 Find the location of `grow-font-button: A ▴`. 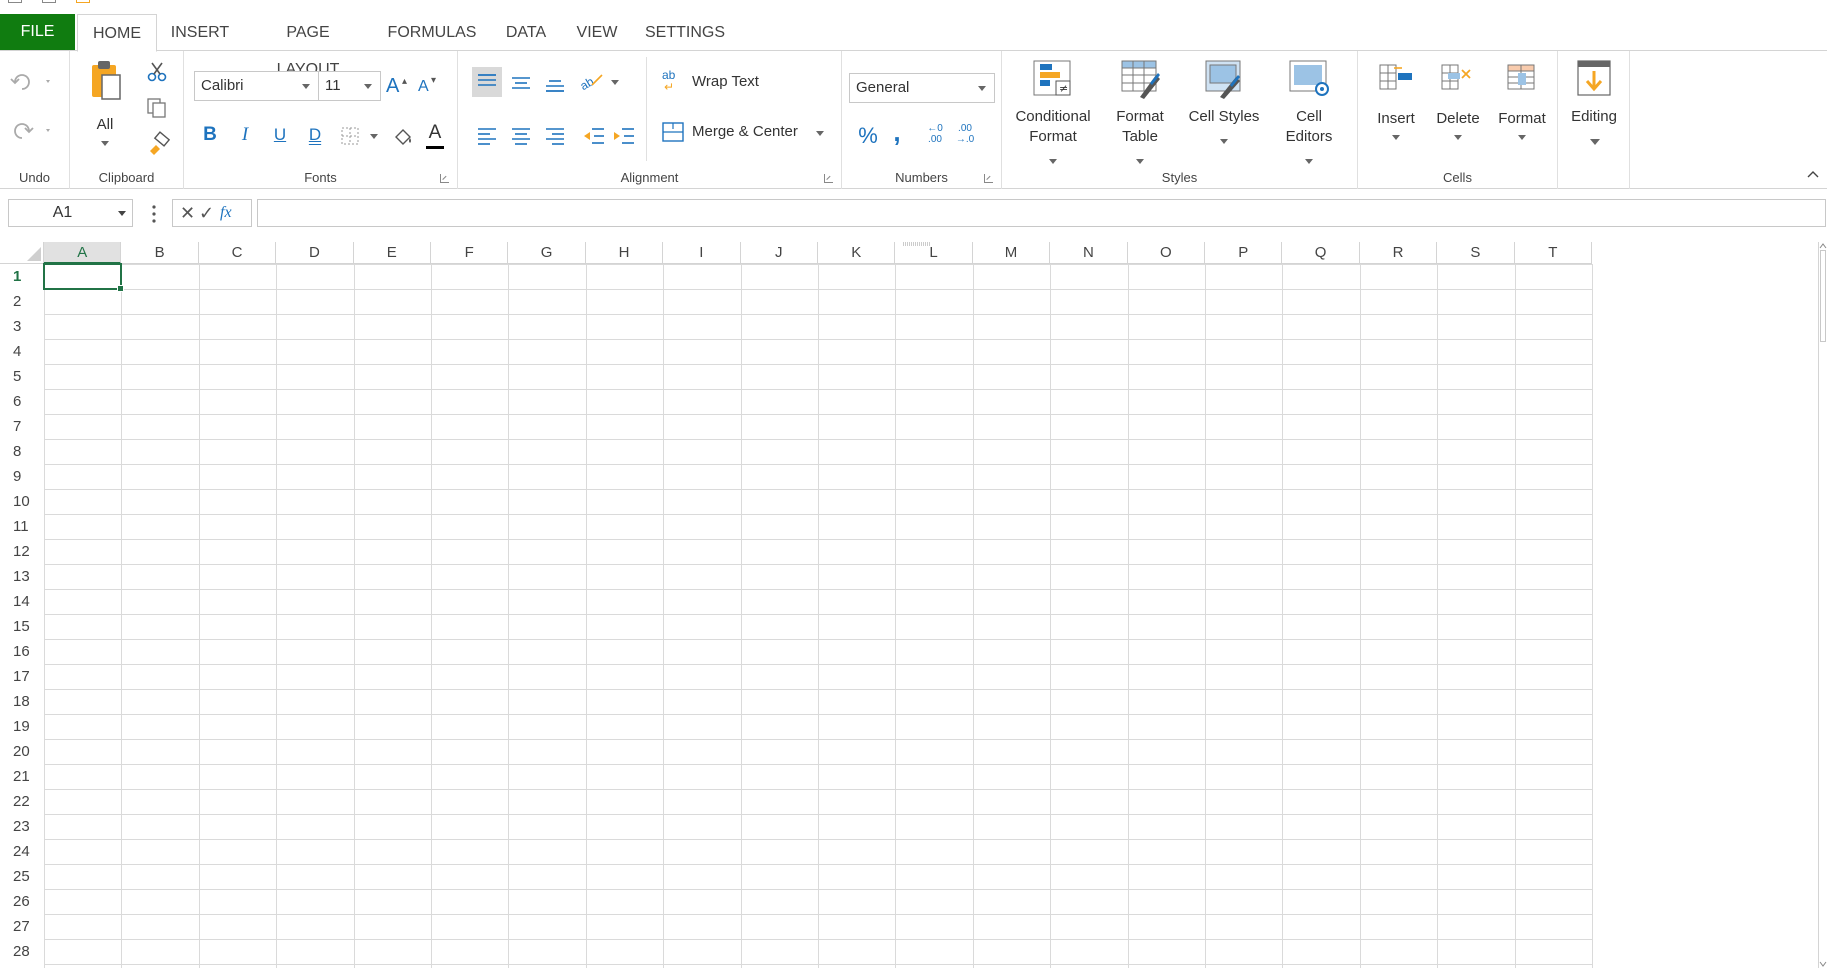

grow-font-button: A ▴ is located at coordinates (398, 86).